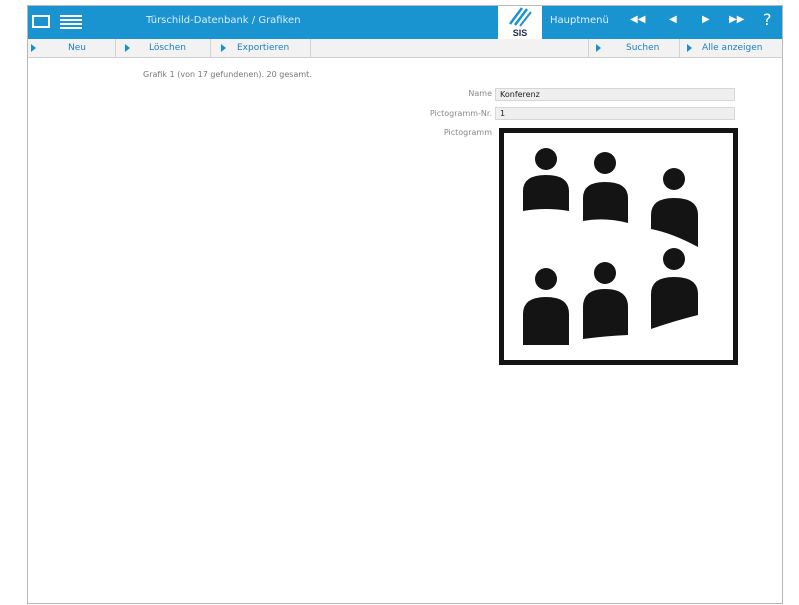 The width and height of the screenshot is (799, 605). I want to click on app-title: Türschild-Datenbank / Grafiken, so click(223, 20).